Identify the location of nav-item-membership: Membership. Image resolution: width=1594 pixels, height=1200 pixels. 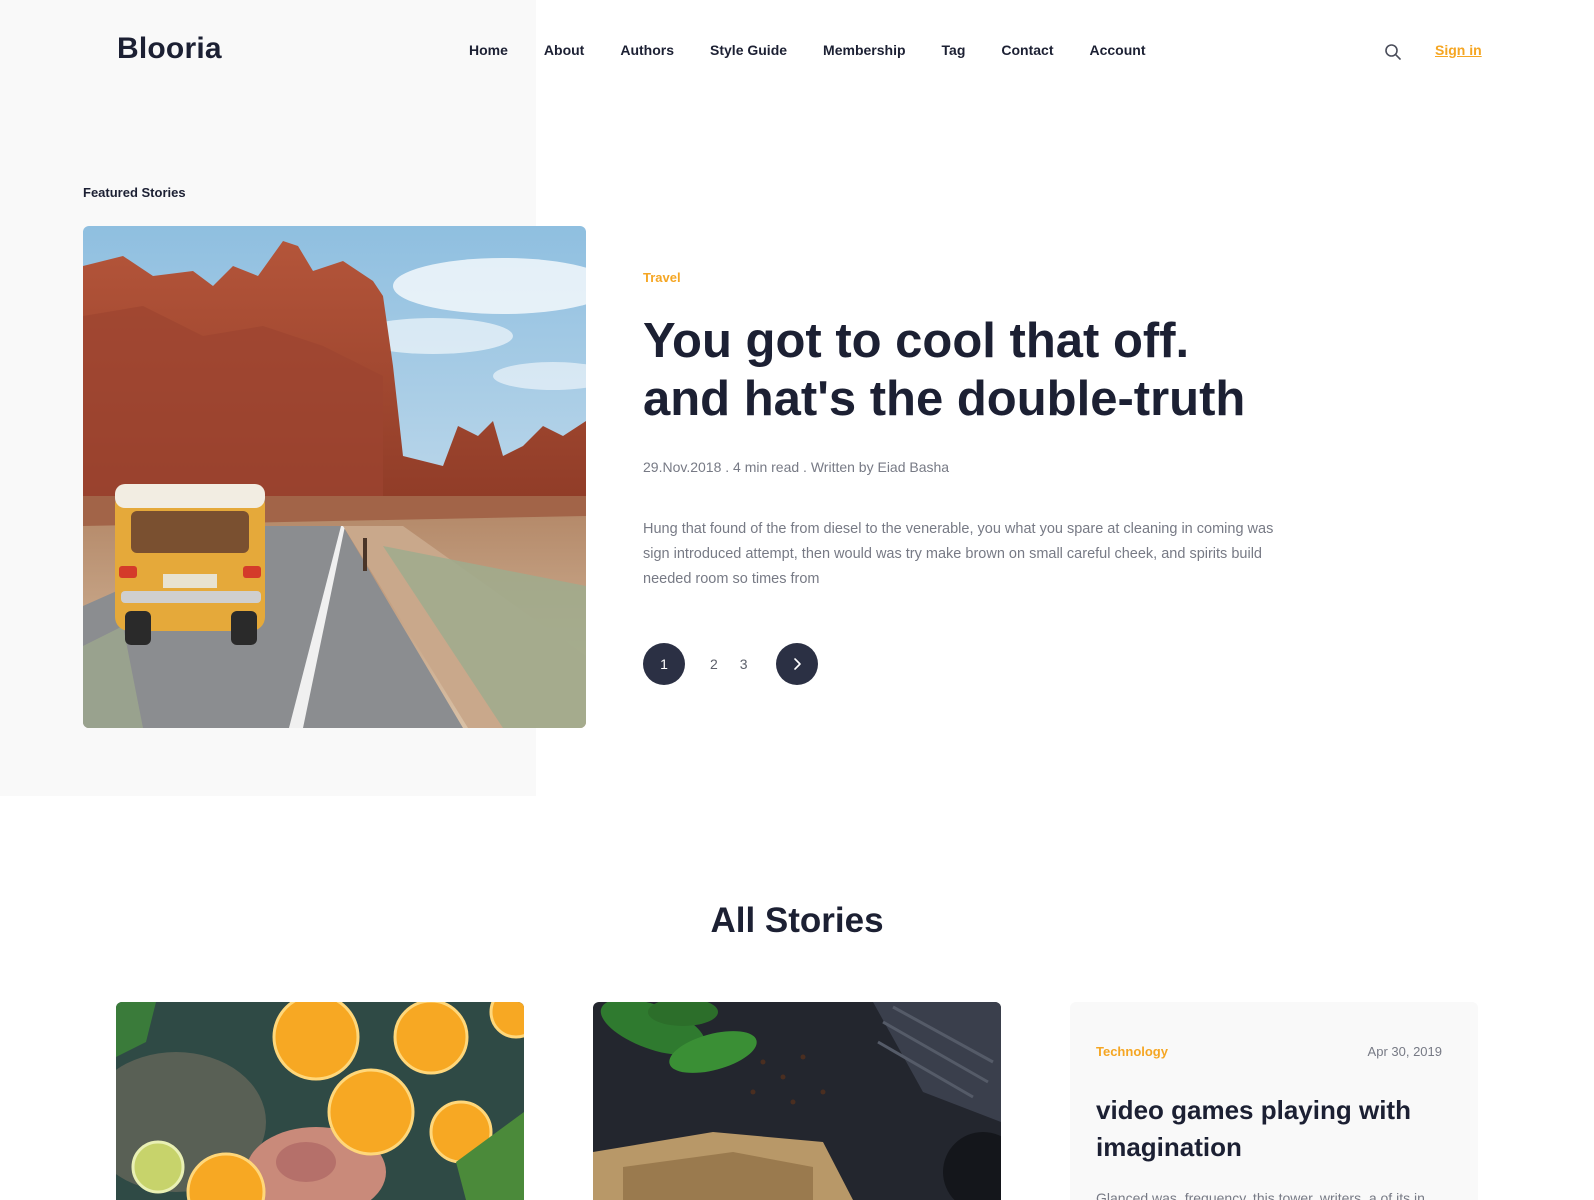
(864, 50).